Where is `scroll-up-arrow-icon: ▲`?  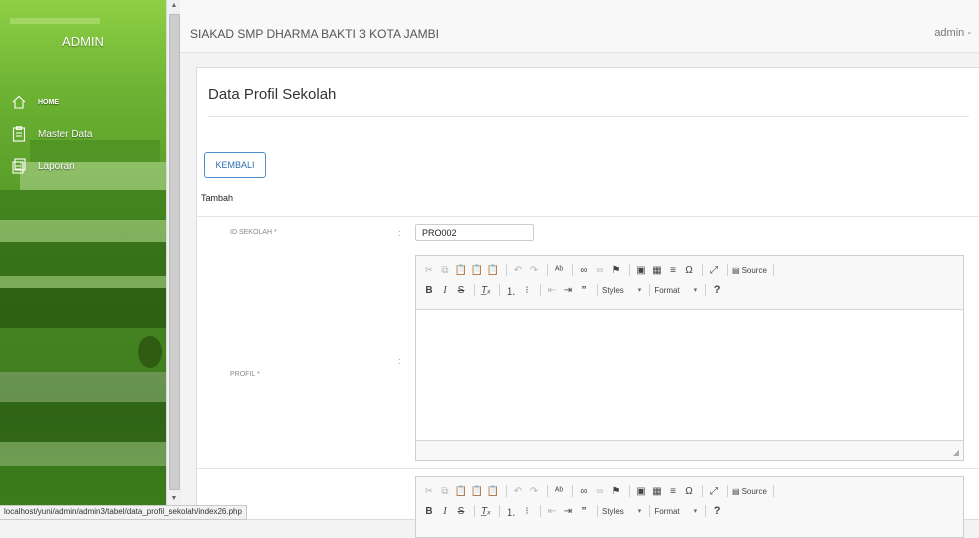
scroll-up-arrow-icon: ▲ is located at coordinates (174, 6).